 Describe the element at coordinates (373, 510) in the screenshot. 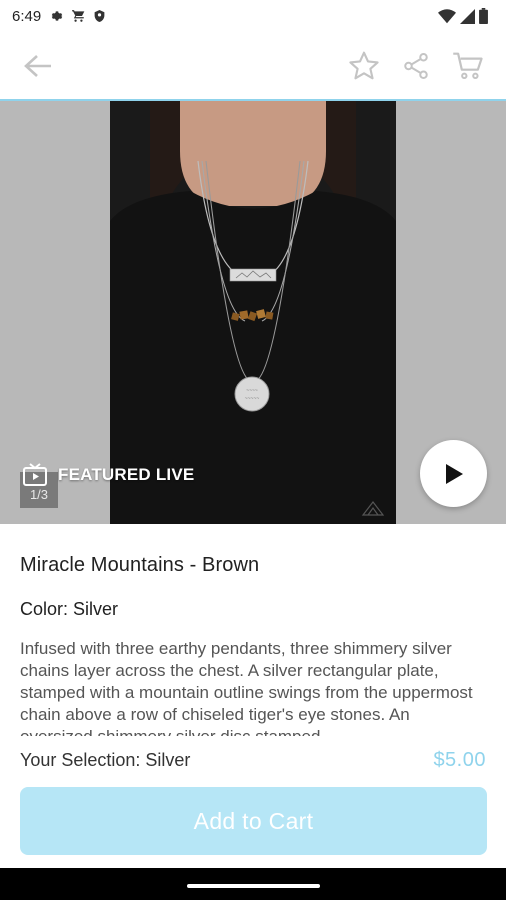

I see `watermark-logo-icon` at that location.